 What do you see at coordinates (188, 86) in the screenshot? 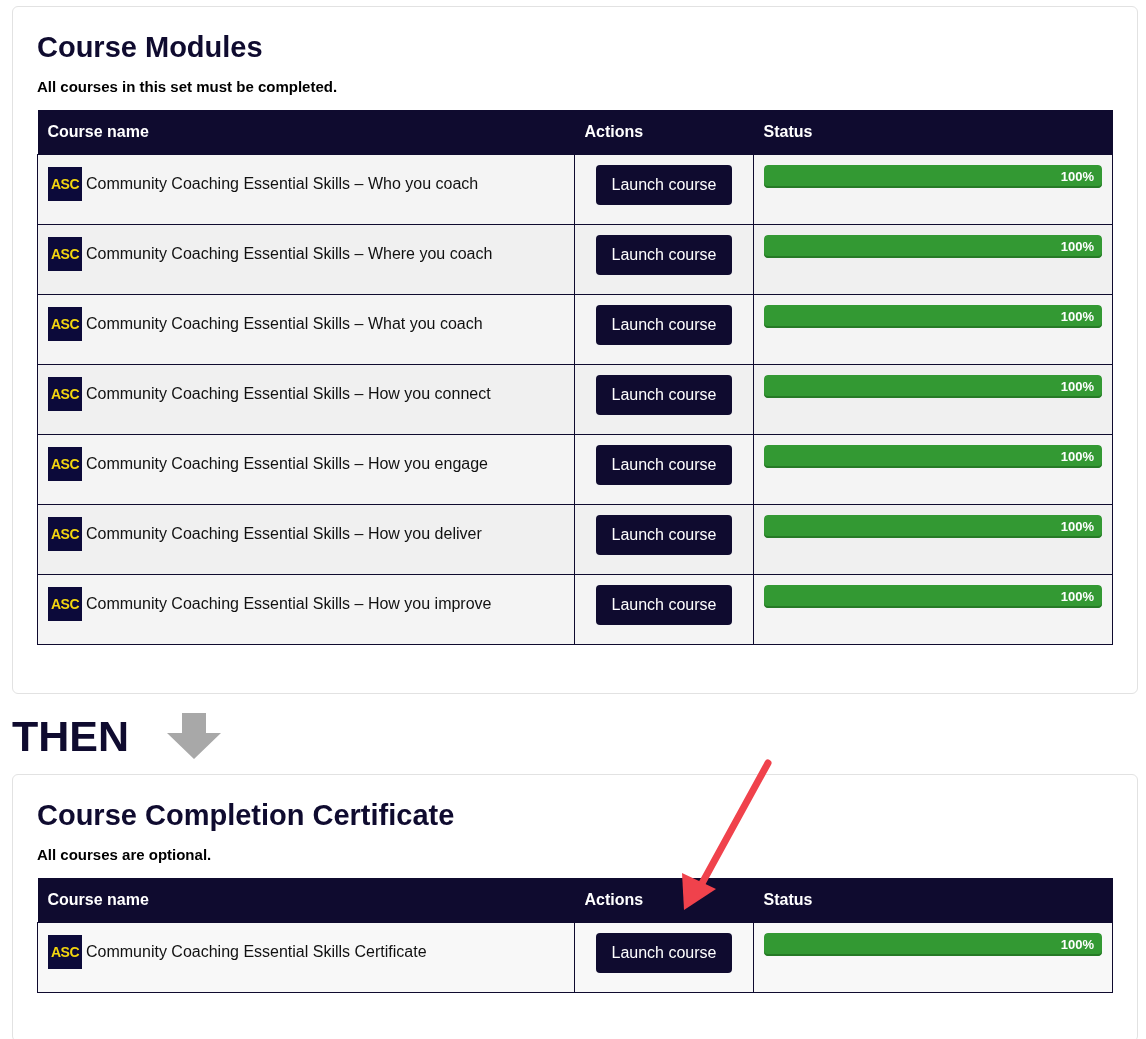
I see `section-subtitle: All courses in this set must be completed.` at bounding box center [188, 86].